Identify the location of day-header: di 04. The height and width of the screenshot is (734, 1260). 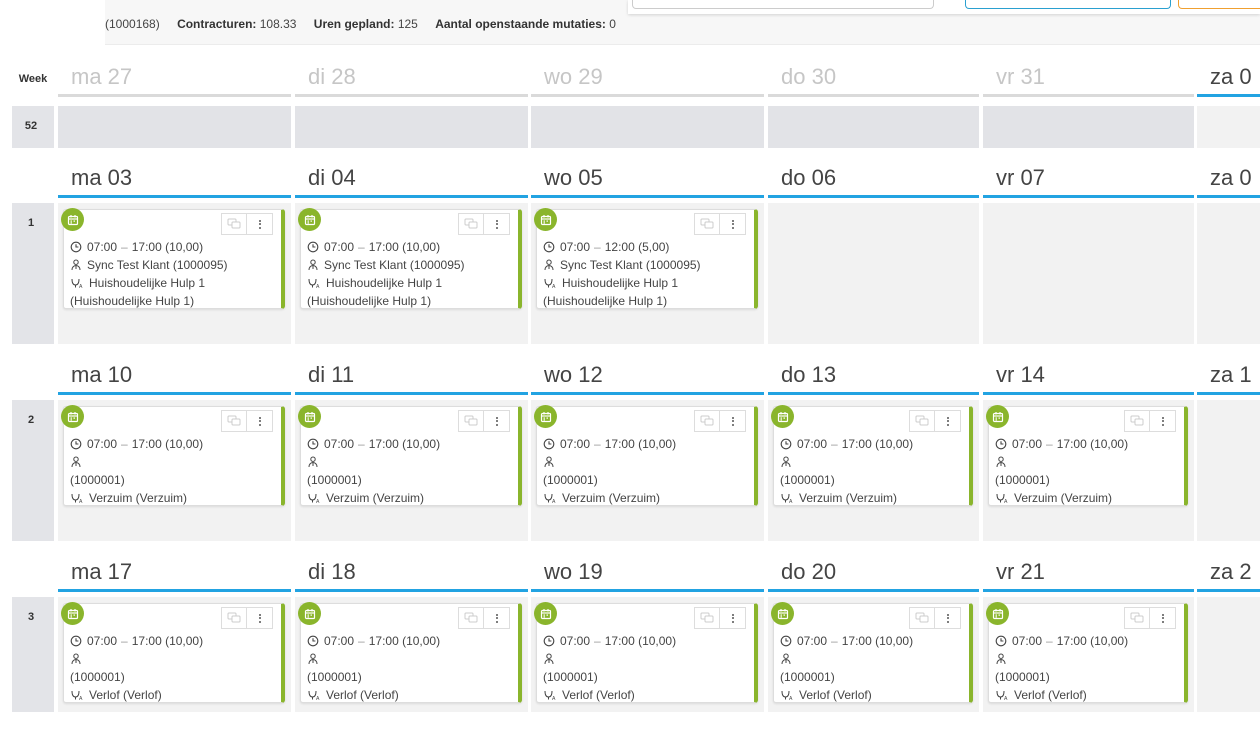
(411, 178).